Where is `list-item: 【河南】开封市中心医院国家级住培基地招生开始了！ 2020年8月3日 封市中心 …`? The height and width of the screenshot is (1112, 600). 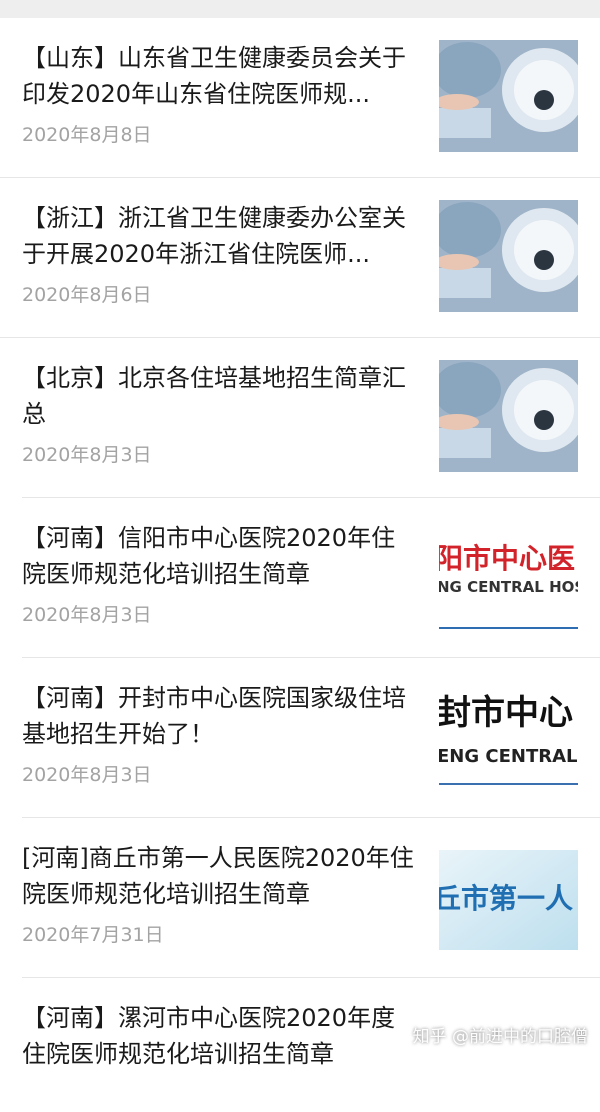
list-item: 【河南】开封市中心医院国家级住培基地招生开始了！ 2020年8月3日 封市中心 … is located at coordinates (311, 738).